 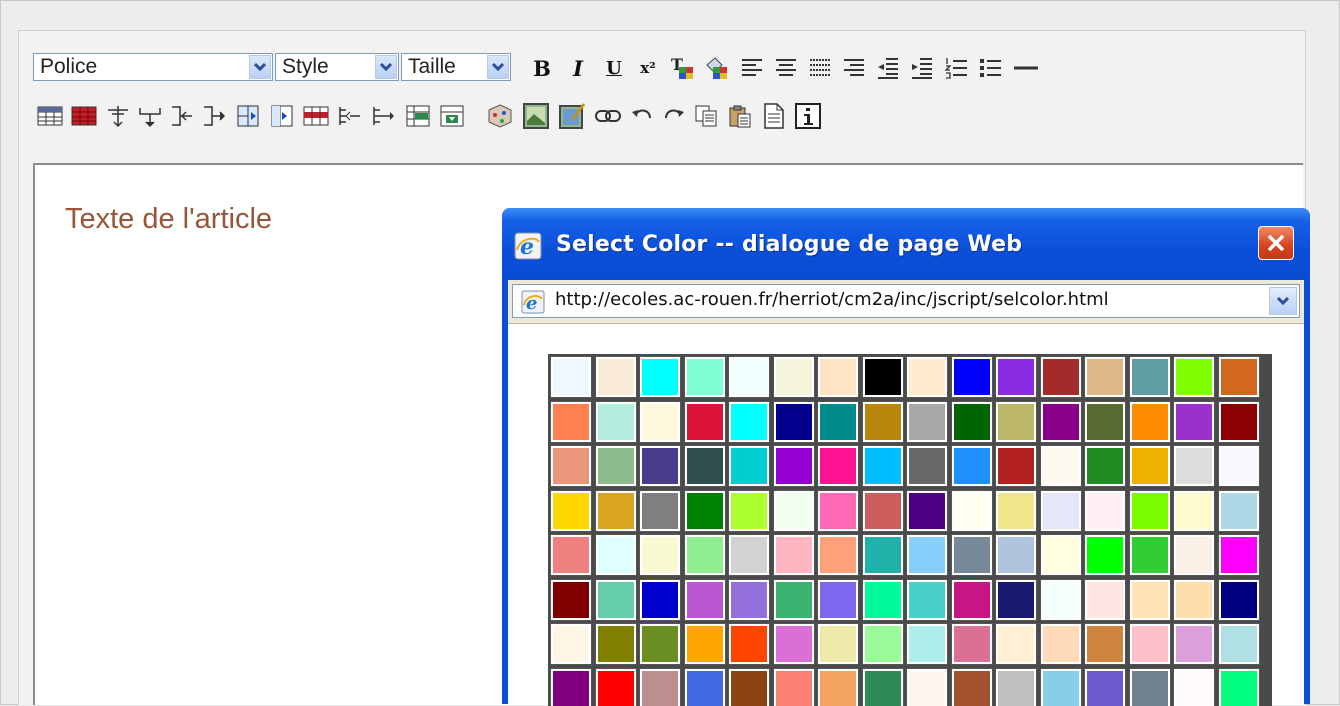 What do you see at coordinates (542, 68) in the screenshot?
I see `bold-button: B` at bounding box center [542, 68].